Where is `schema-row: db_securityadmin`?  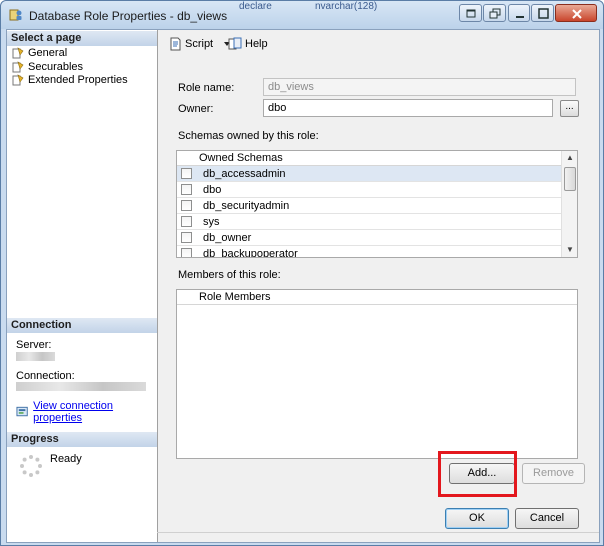
schema-row: db_securityadmin is located at coordinates (369, 206).